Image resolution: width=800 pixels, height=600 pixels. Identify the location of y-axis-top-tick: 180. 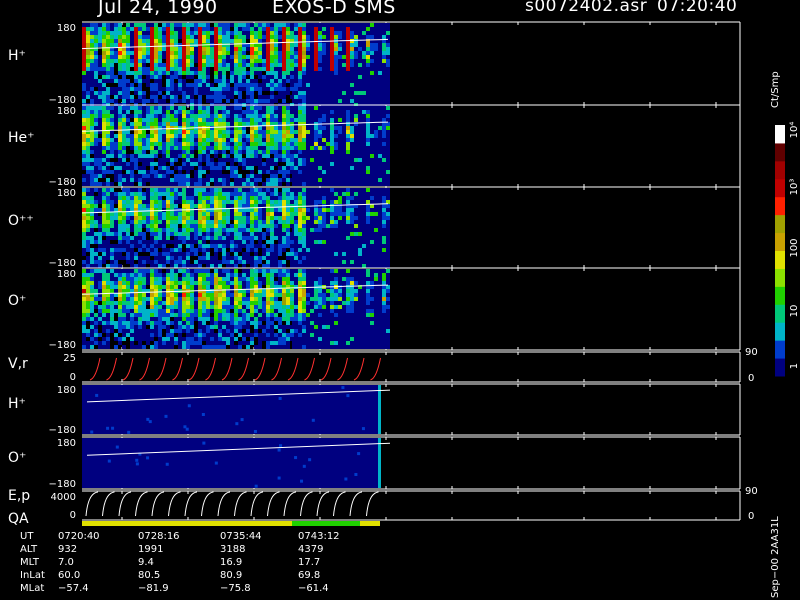
(66, 274).